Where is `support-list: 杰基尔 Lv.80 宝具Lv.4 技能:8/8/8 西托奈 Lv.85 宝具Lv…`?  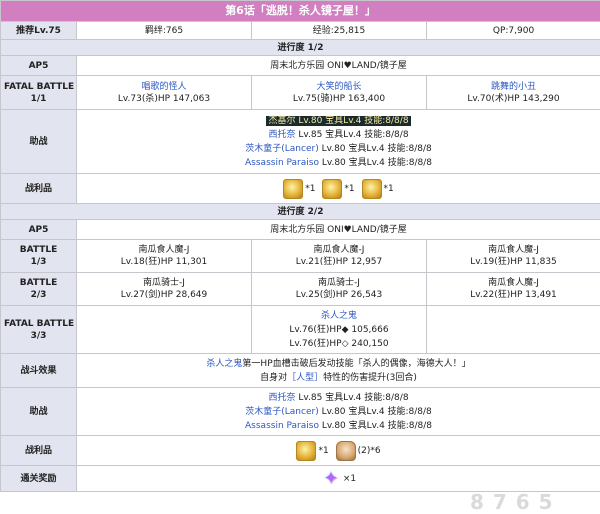 support-list: 杰基尔 Lv.80 宝具Lv.4 技能:8/8/8 西托奈 Lv.85 宝具Lv… is located at coordinates (337, 141).